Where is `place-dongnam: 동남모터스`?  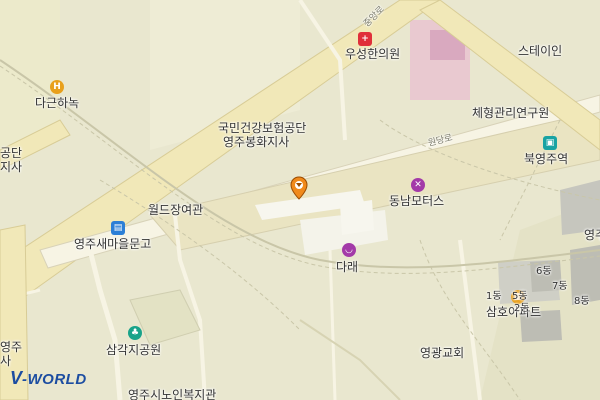 place-dongnam: 동남모터스 is located at coordinates (416, 201).